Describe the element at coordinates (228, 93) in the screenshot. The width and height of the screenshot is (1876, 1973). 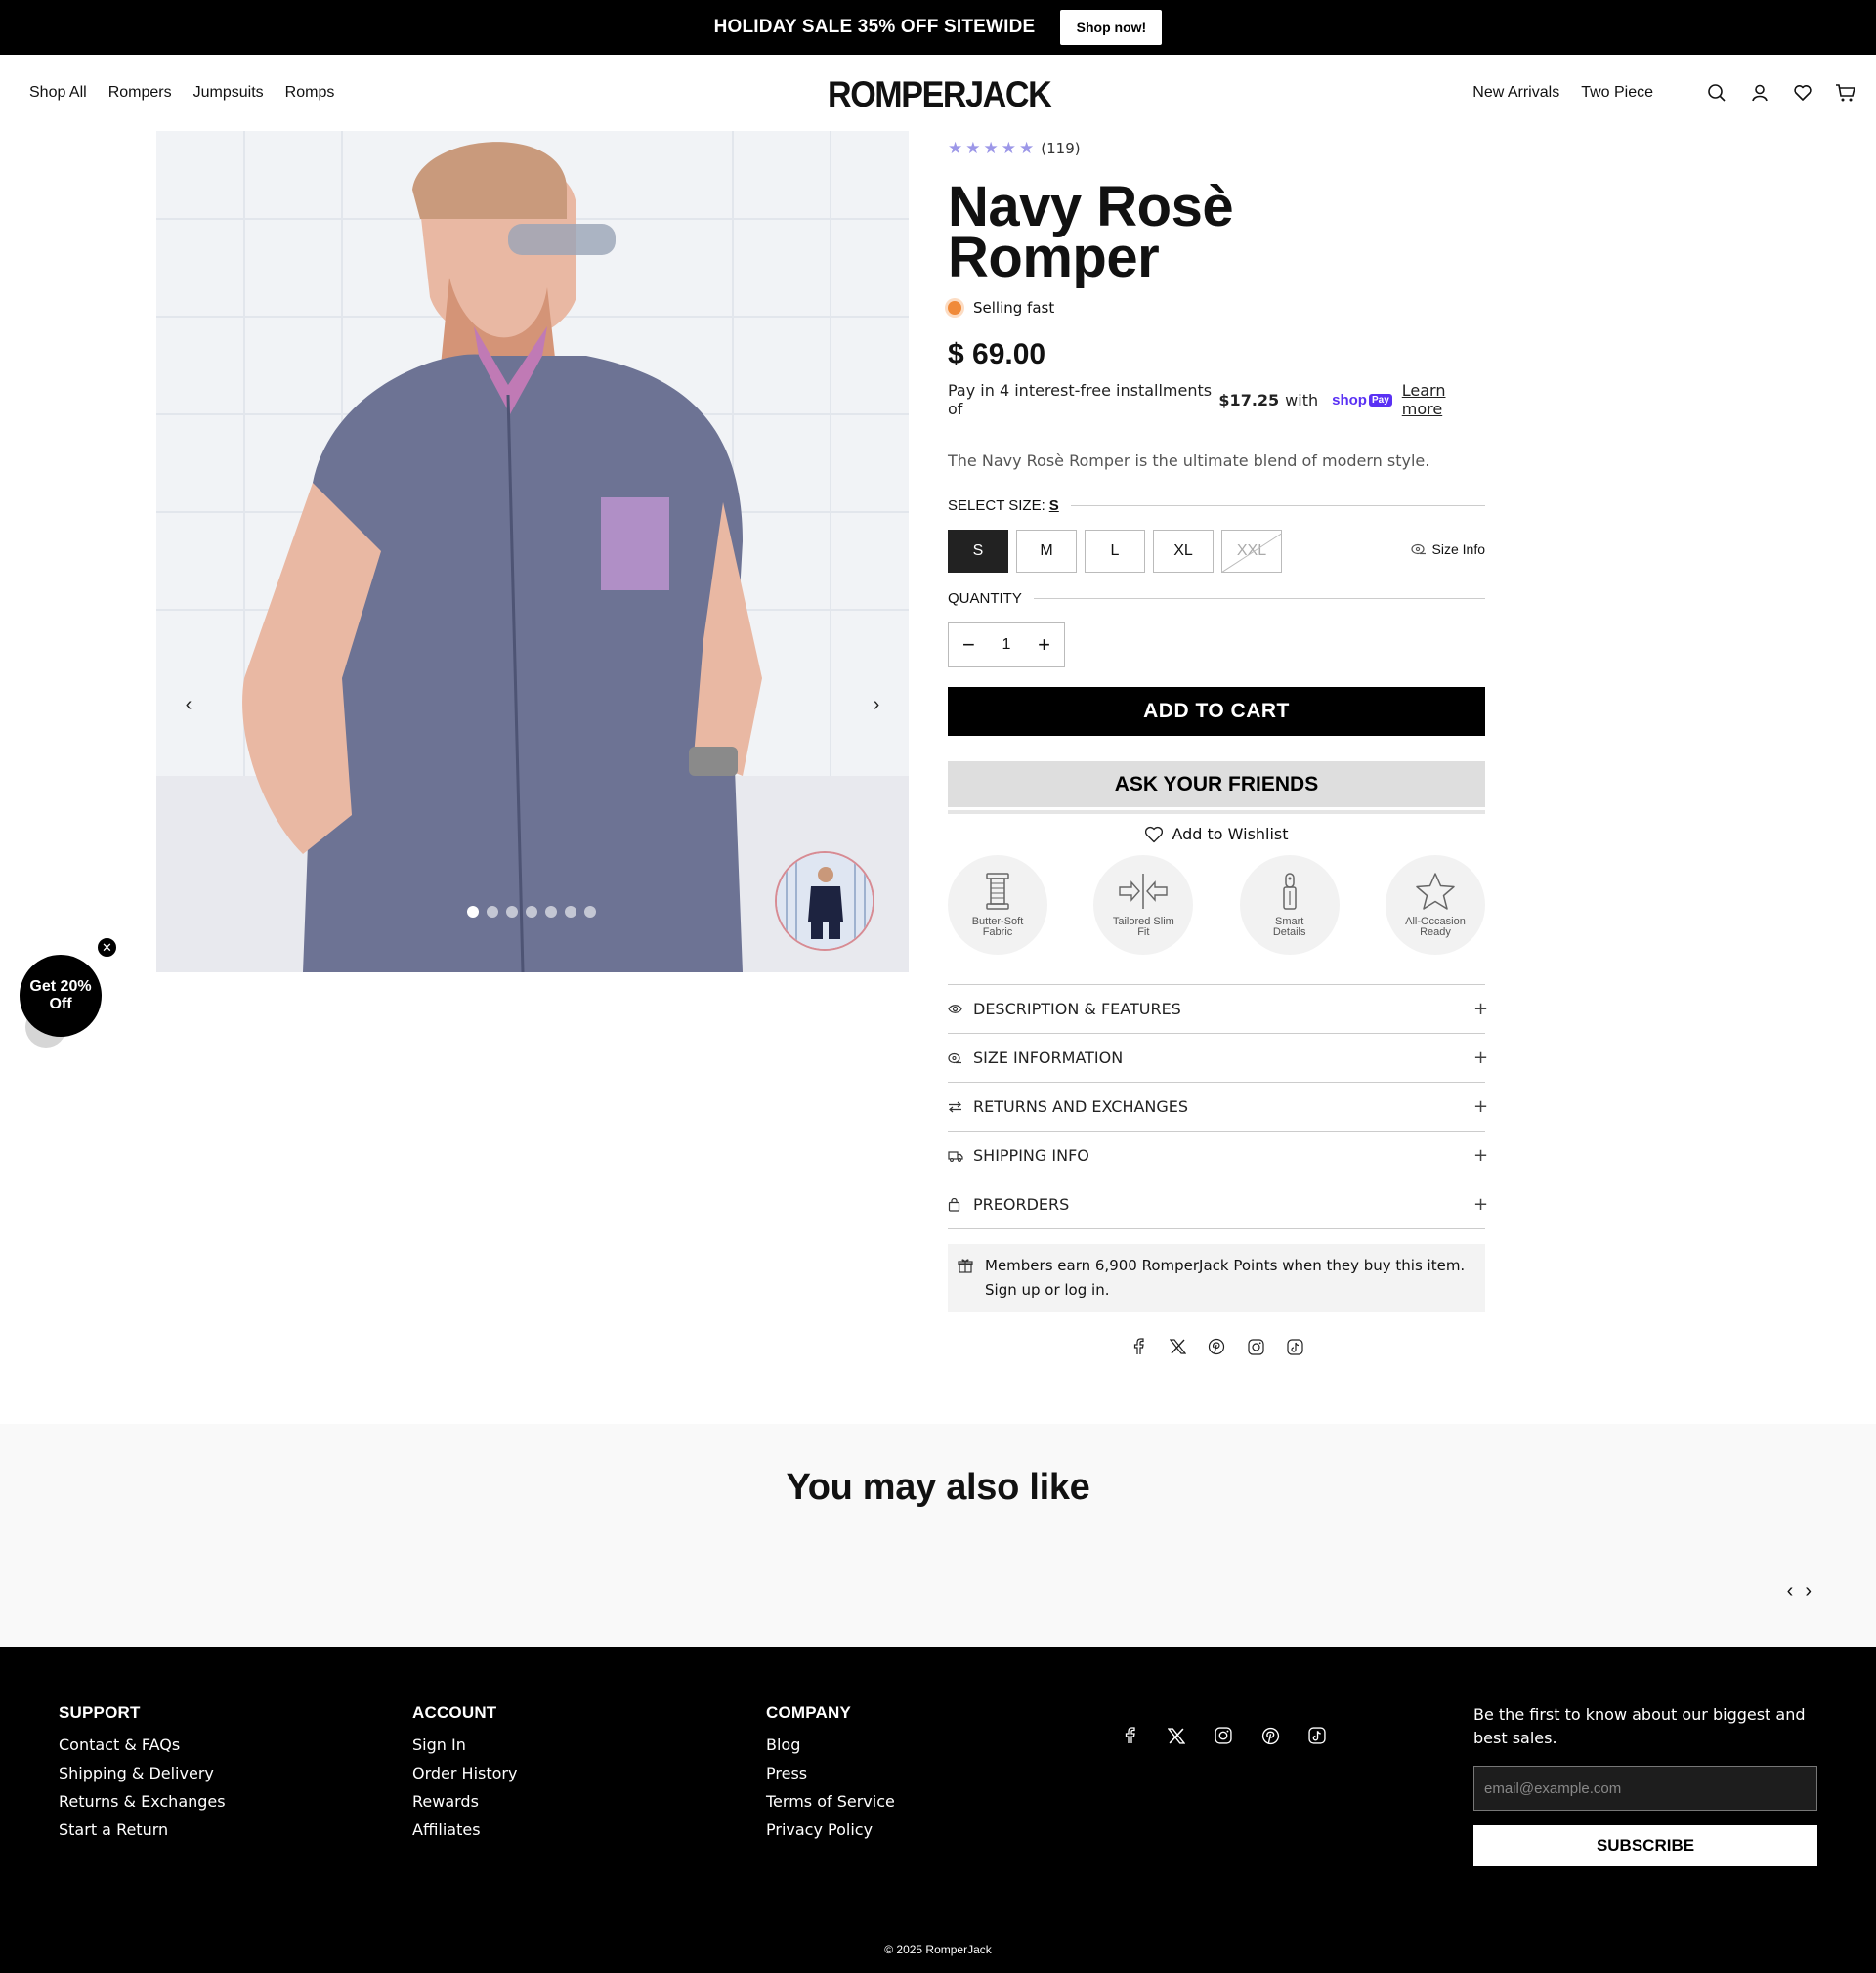
I see `nav-jumpsuits: Jumpsuits` at that location.